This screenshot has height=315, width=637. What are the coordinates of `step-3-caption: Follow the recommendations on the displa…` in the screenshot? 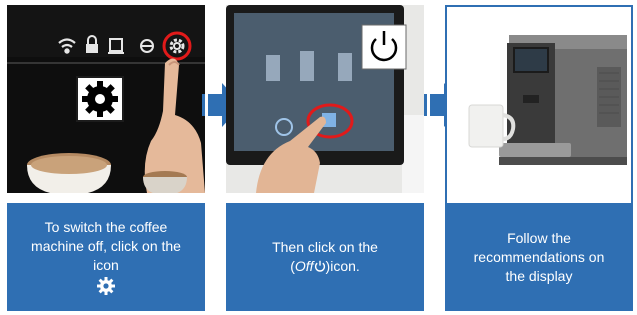 It's located at (539, 257).